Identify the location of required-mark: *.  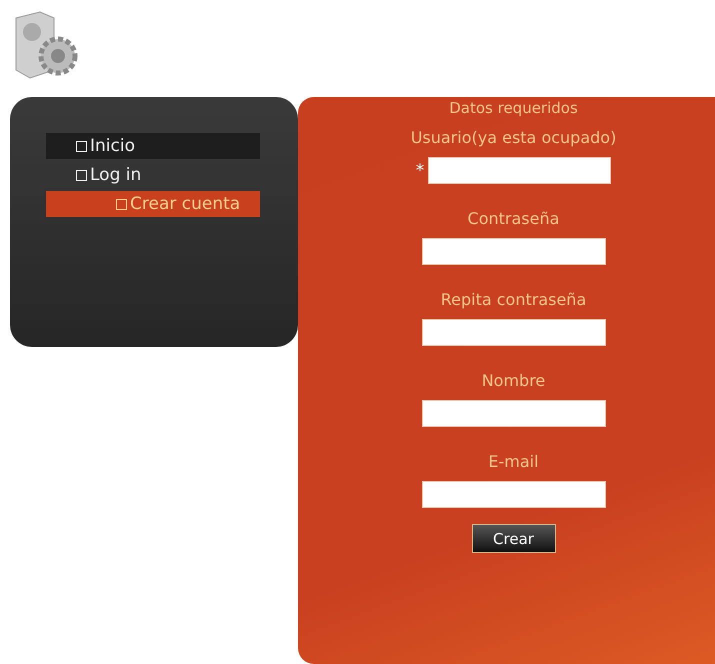
(420, 170).